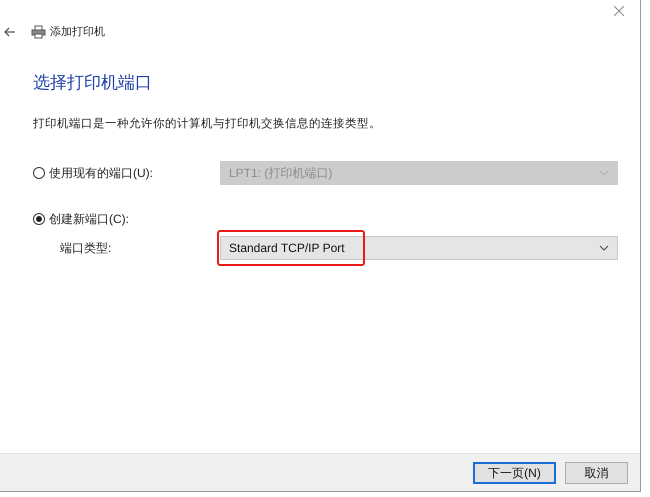  What do you see at coordinates (10, 32) in the screenshot?
I see `back-arrow-icon` at bounding box center [10, 32].